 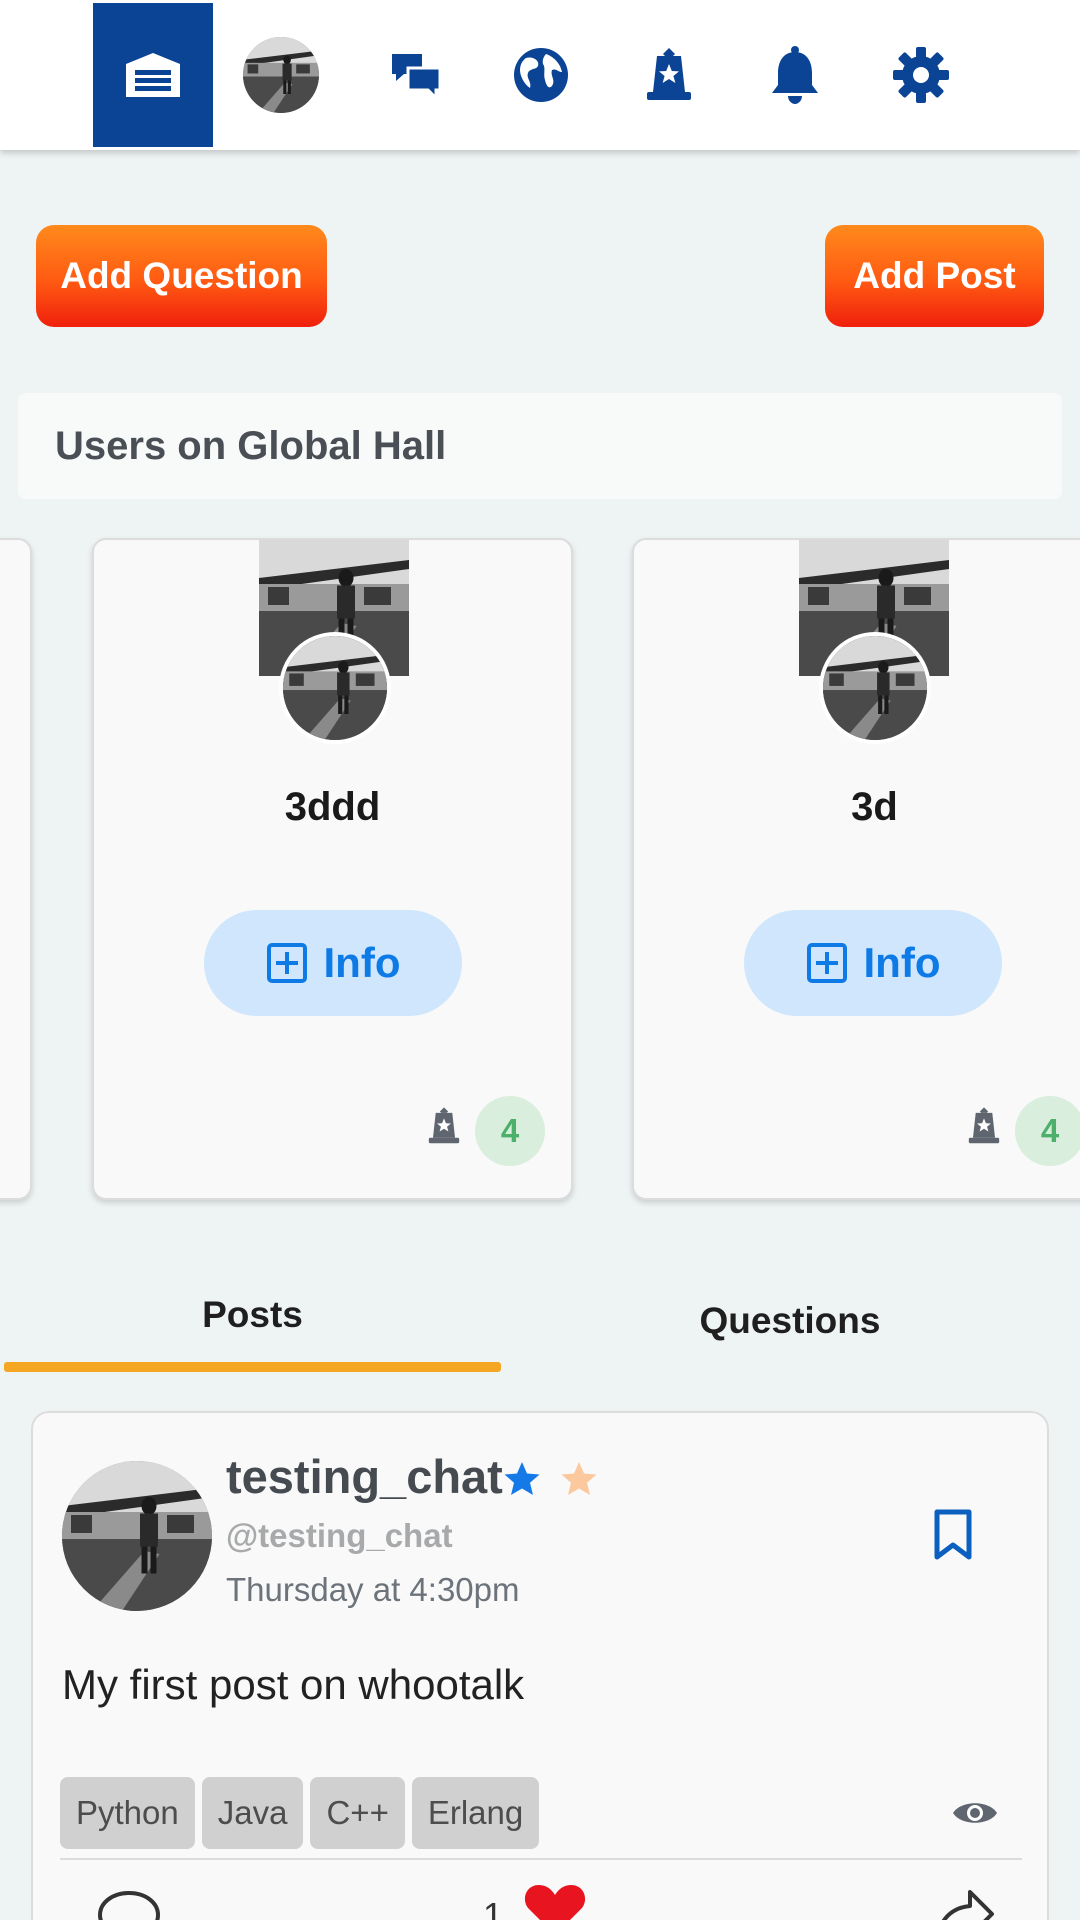 I want to click on tab-questions: Questions, so click(x=790, y=1321).